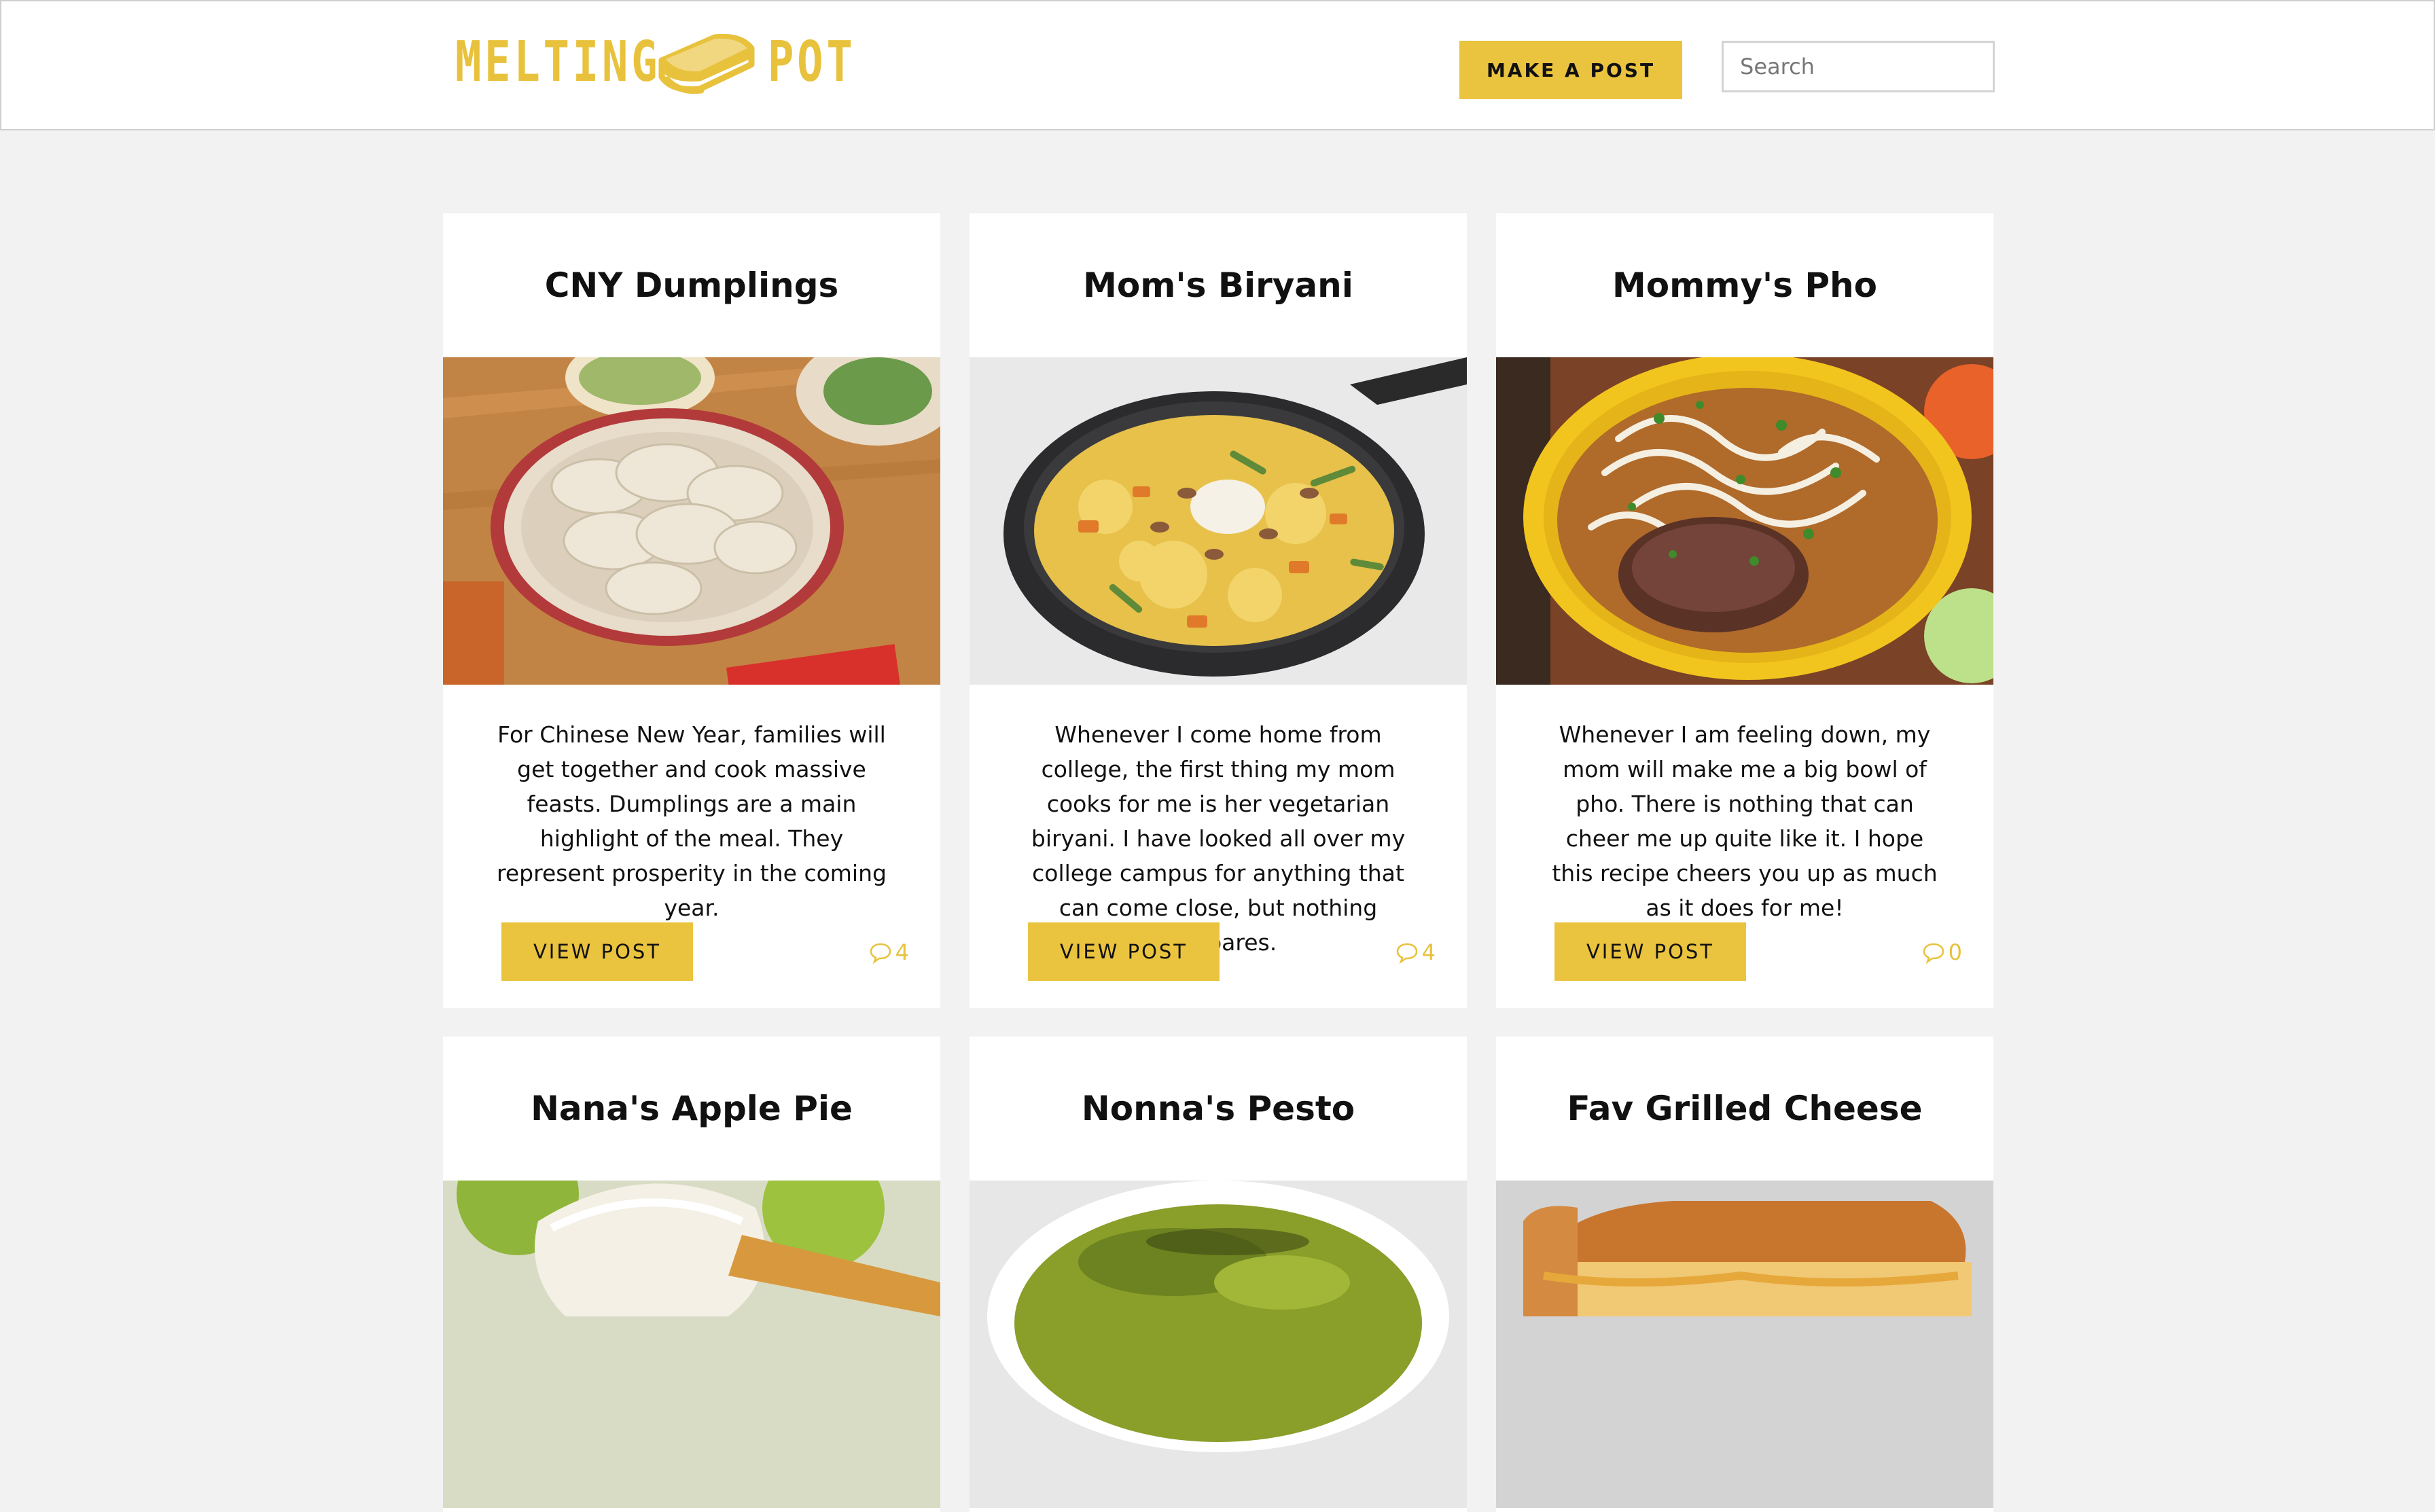 The image size is (2435, 1512). Describe the element at coordinates (812, 62) in the screenshot. I see `logo-word-pot: POT` at that location.